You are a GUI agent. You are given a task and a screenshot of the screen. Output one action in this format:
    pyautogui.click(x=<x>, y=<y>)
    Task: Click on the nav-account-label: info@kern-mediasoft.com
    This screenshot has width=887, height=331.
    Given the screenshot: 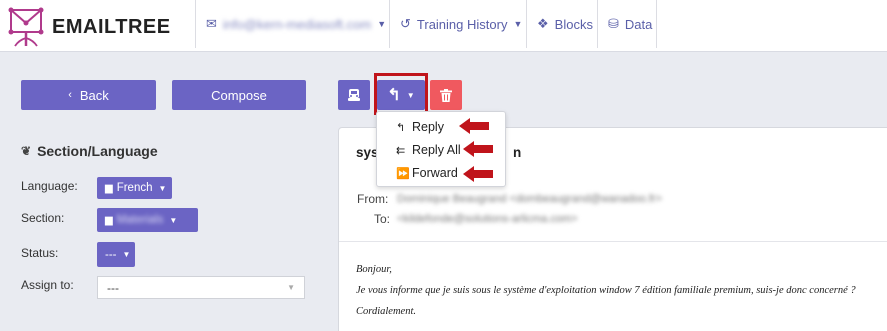 What is the action you would take?
    pyautogui.click(x=297, y=24)
    